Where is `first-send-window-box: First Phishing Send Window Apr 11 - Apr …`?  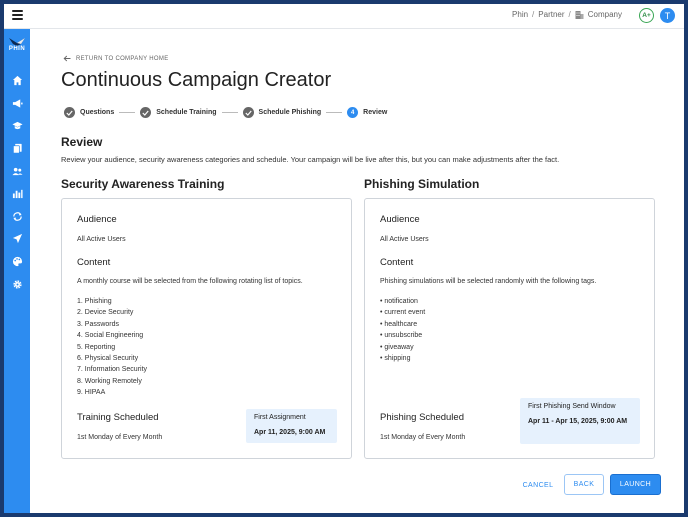 first-send-window-box: First Phishing Send Window Apr 11 - Apr … is located at coordinates (580, 421).